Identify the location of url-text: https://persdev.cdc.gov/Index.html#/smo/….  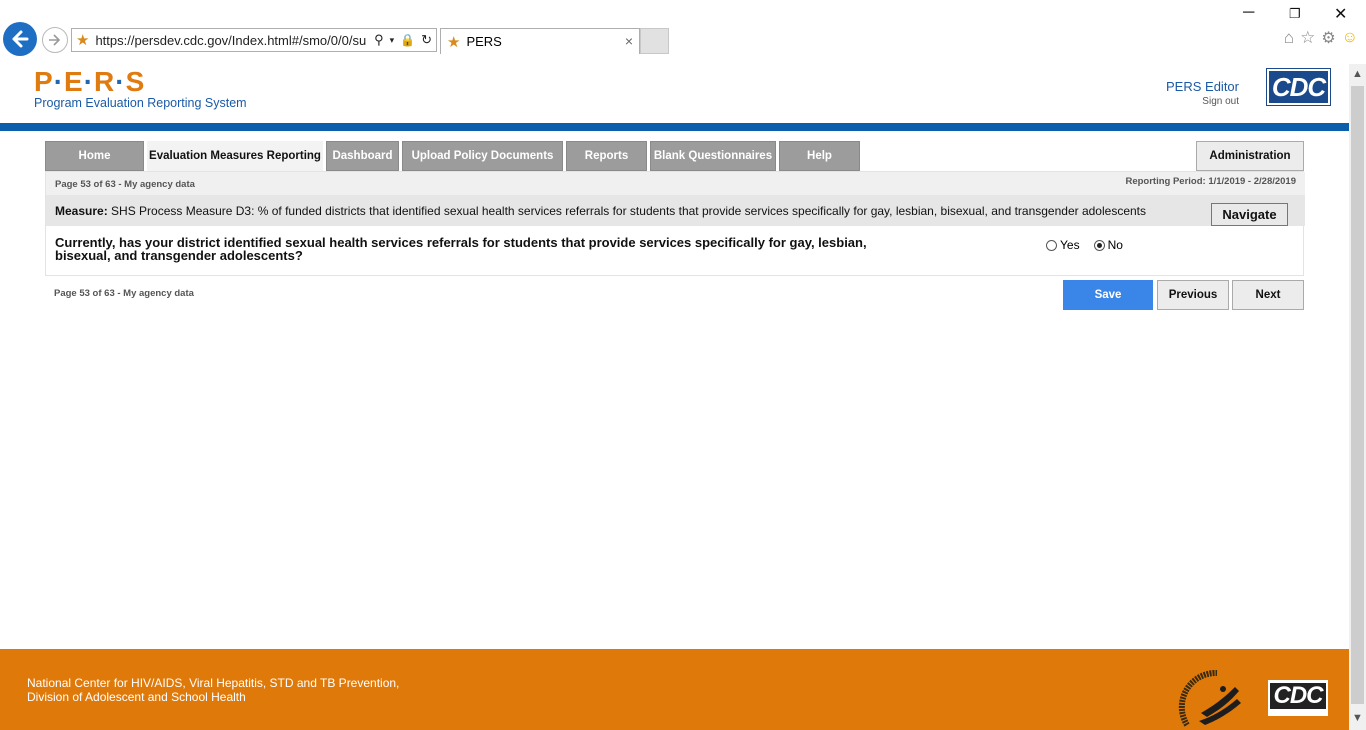
(231, 40).